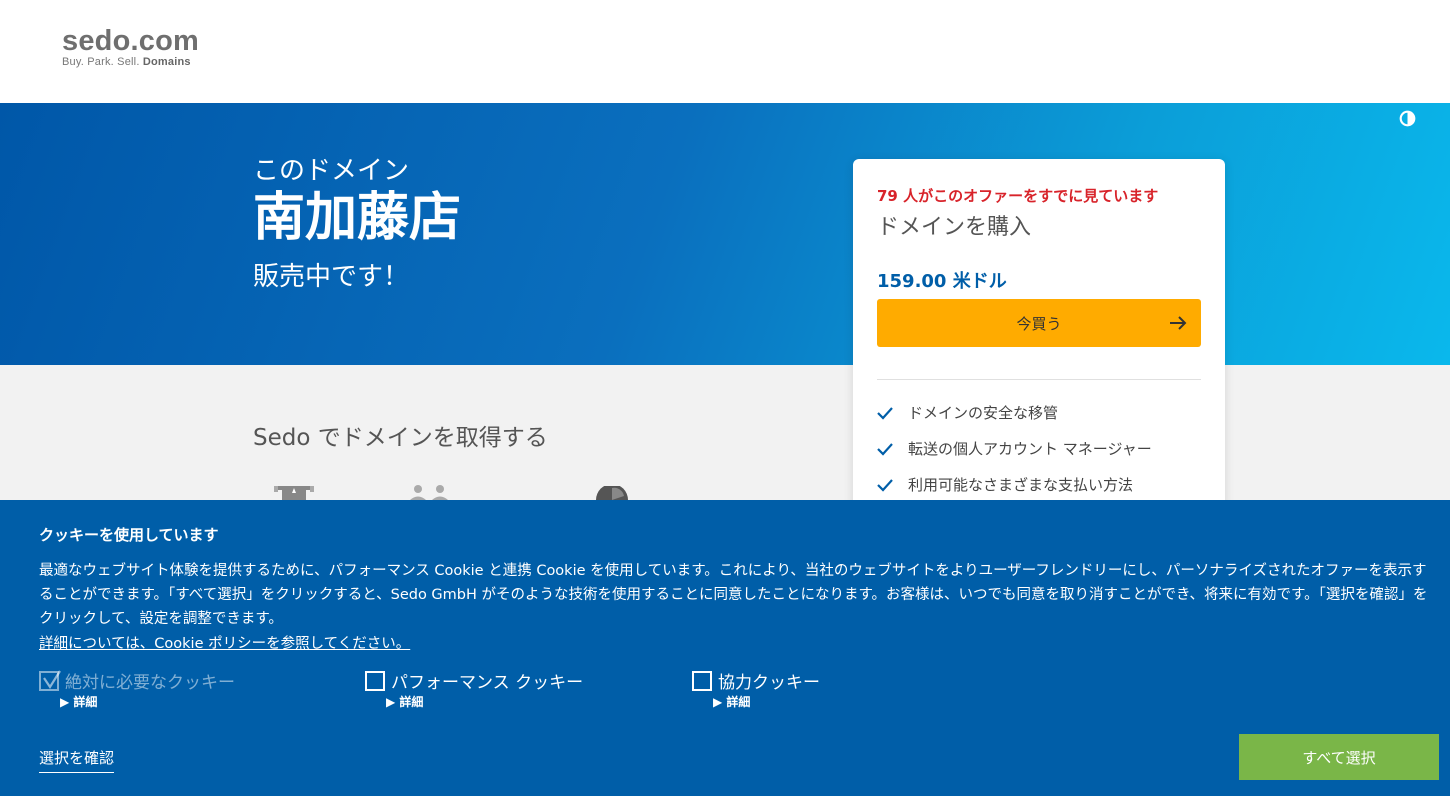 Image resolution: width=1450 pixels, height=796 pixels. Describe the element at coordinates (130, 41) in the screenshot. I see `logo-wordmark: sedo.com` at that location.